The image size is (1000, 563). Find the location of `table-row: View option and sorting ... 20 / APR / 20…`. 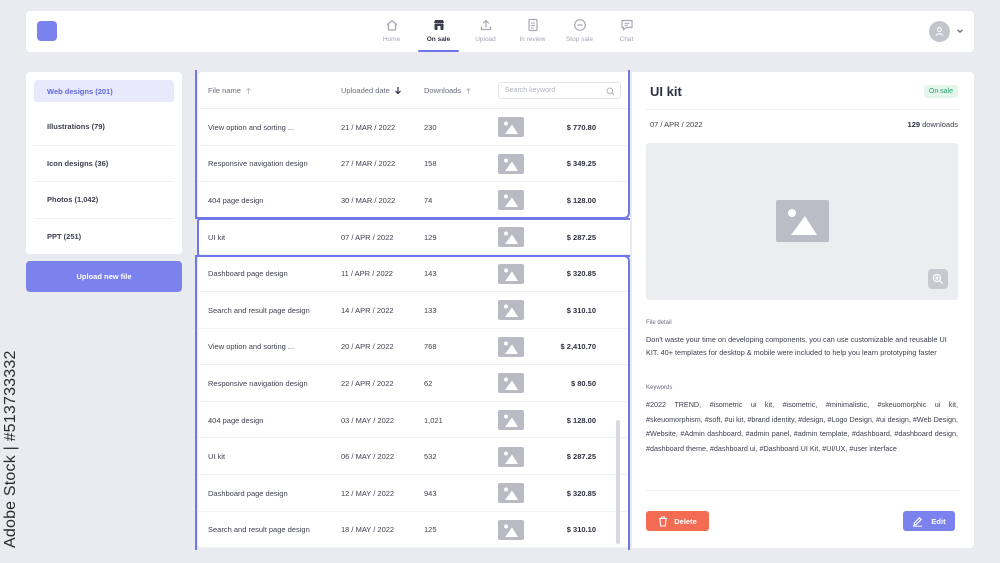

table-row: View option and sorting ... 20 / APR / 20… is located at coordinates (414, 347).